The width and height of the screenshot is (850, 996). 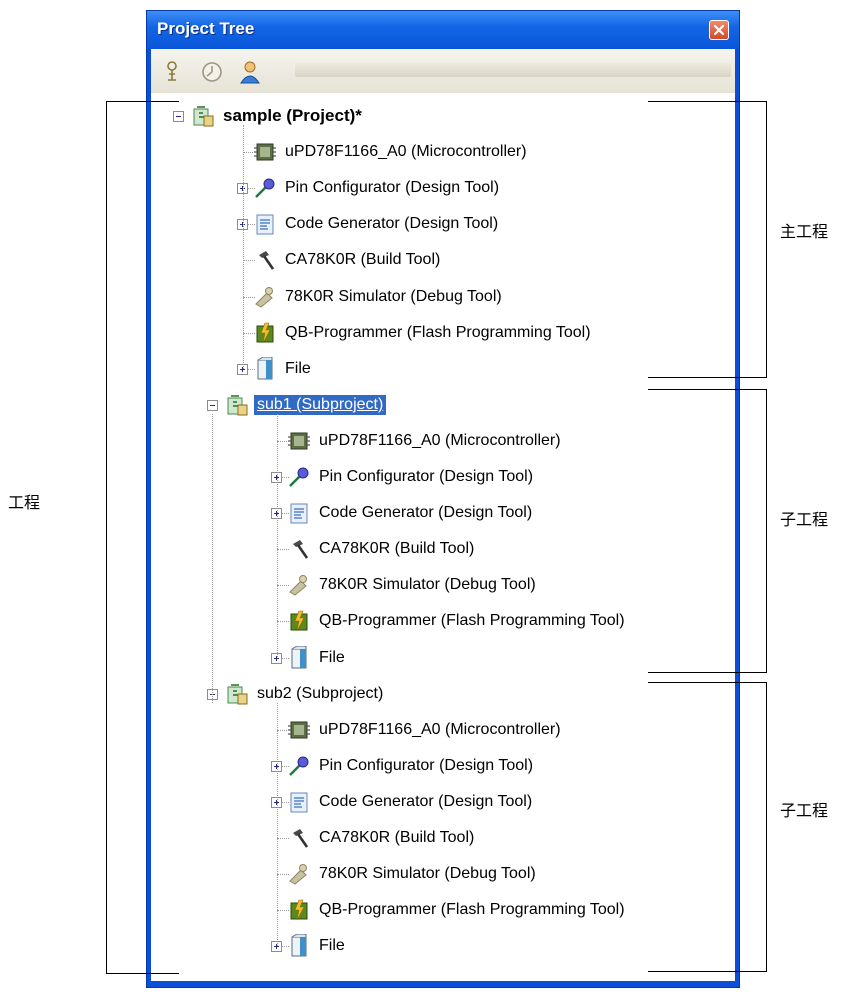 I want to click on tree-node-main-project: sample (Project)*, so click(x=278, y=116).